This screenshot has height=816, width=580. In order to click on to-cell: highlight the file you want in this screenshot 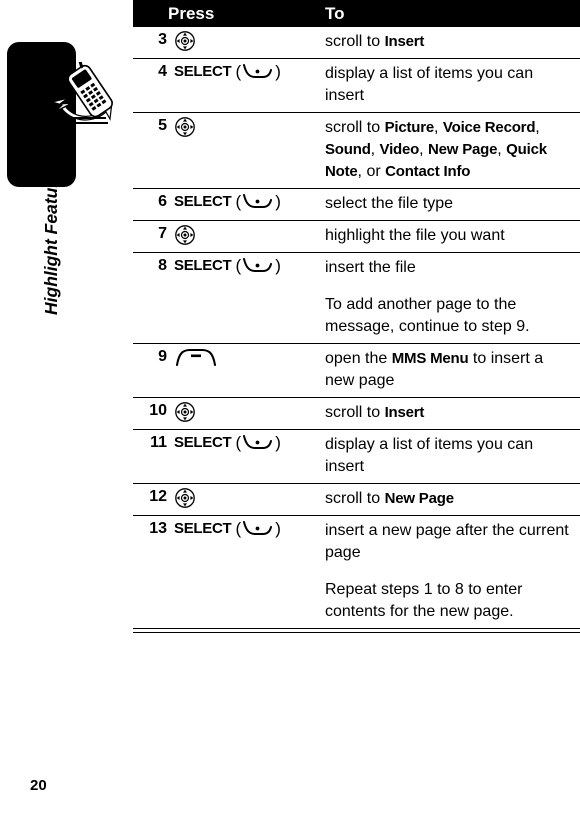, I will do `click(449, 235)`.